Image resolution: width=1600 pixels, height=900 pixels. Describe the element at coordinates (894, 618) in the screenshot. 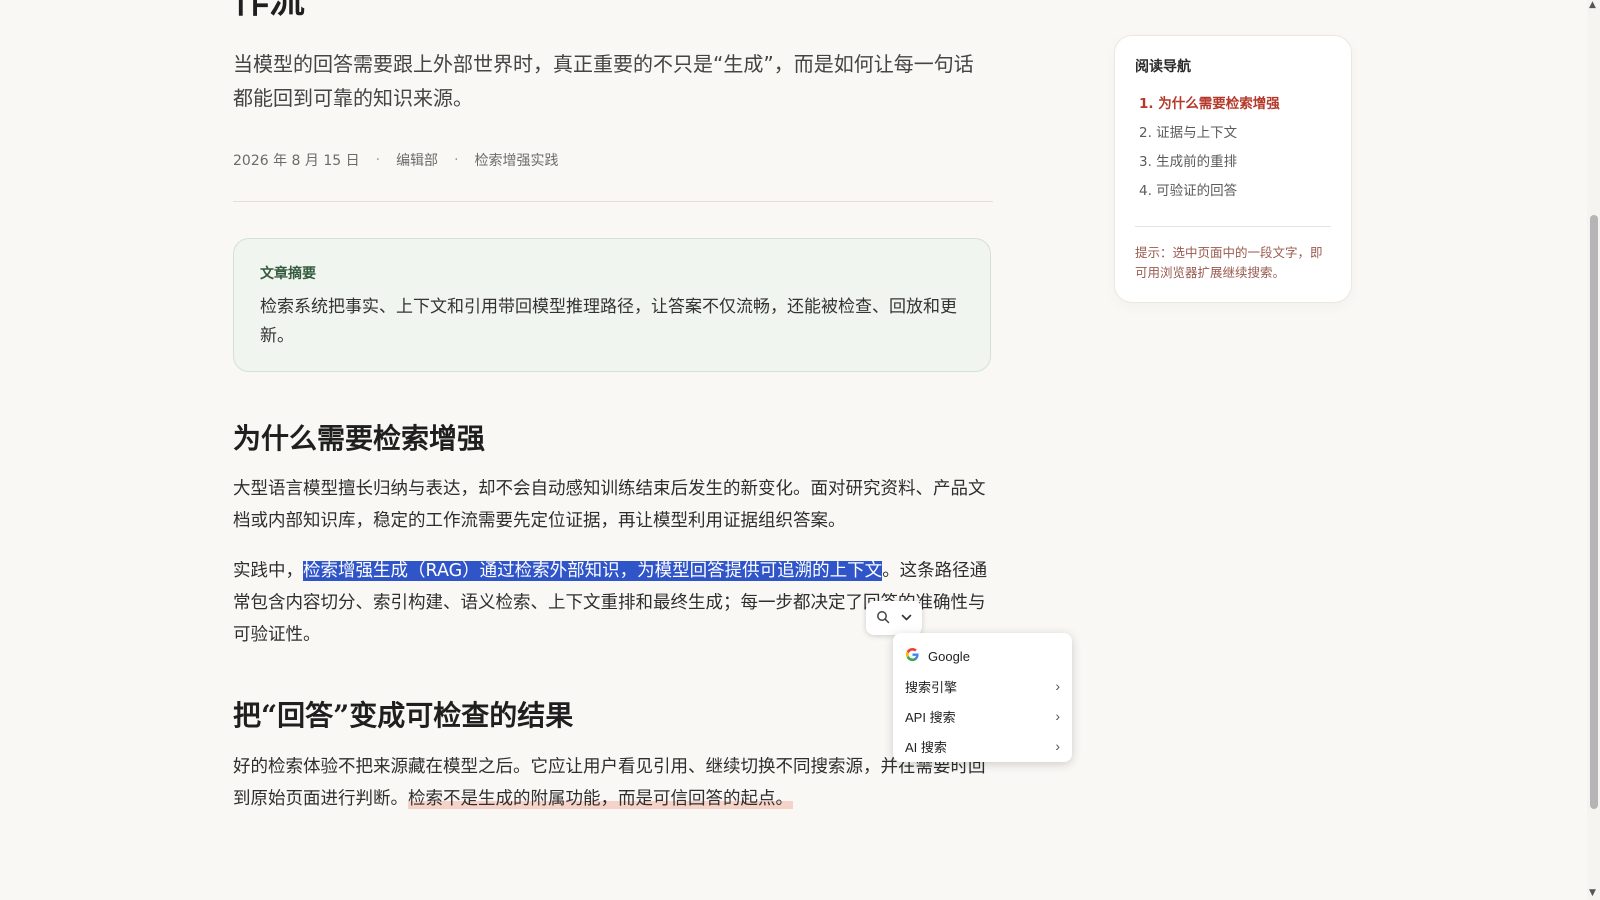

I see `selection-mini-toolbar` at that location.